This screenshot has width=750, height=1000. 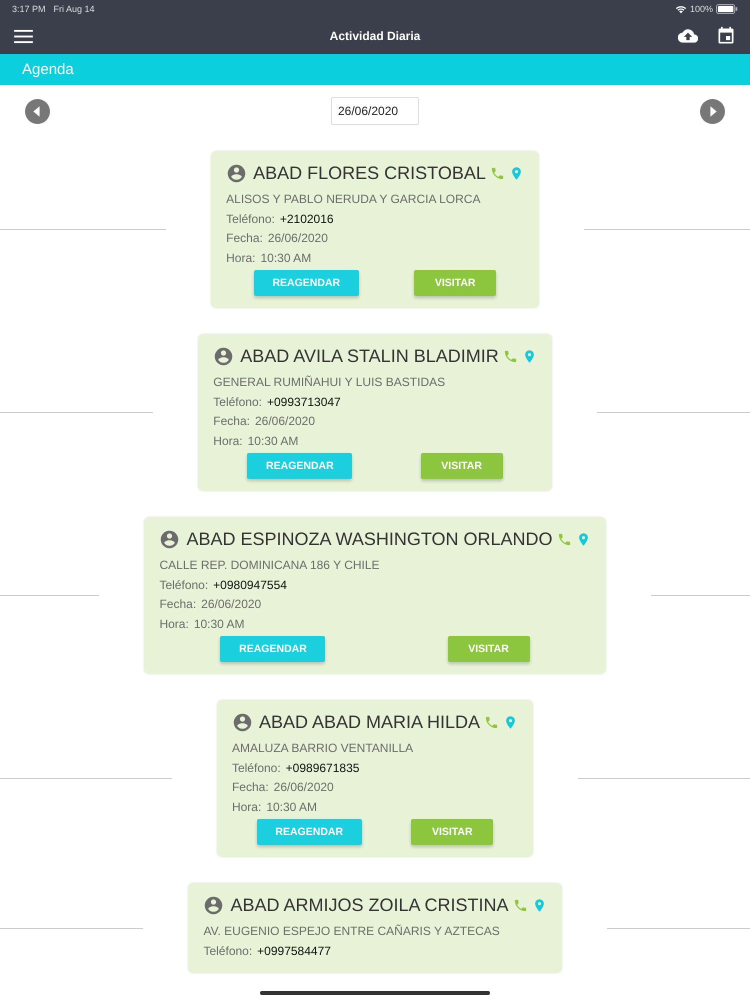 What do you see at coordinates (323, 748) in the screenshot?
I see `address-text: AMALUZA BARRIO VENTANILLA` at bounding box center [323, 748].